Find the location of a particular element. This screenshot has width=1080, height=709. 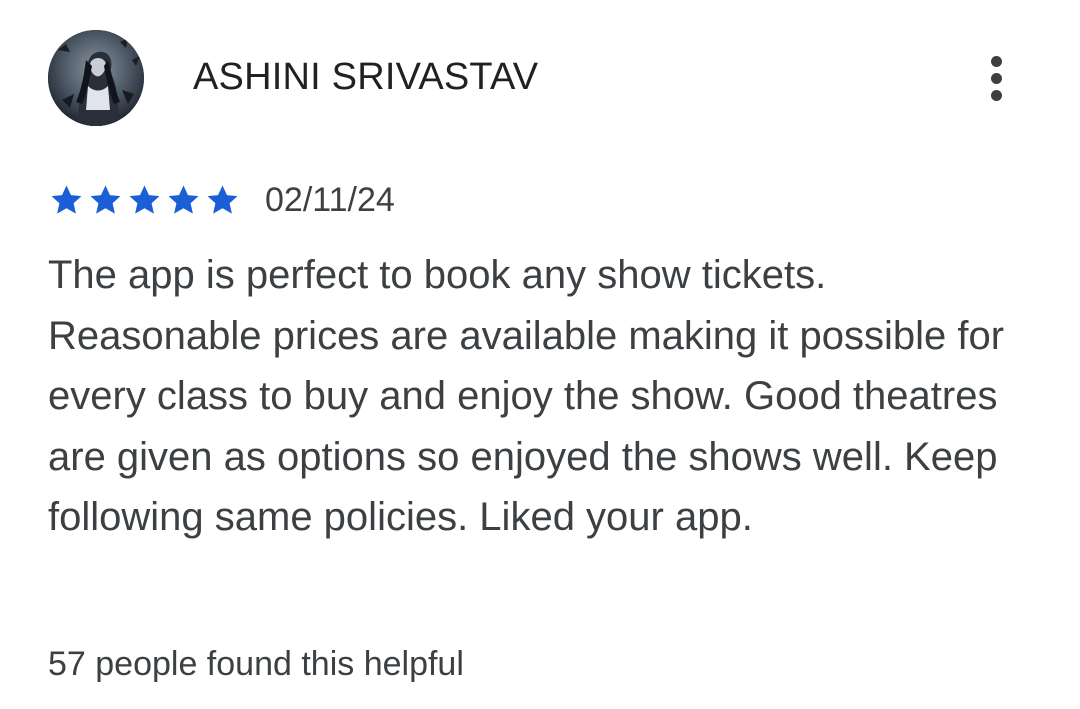

rating-row: 02/11/24 is located at coordinates (221, 200).